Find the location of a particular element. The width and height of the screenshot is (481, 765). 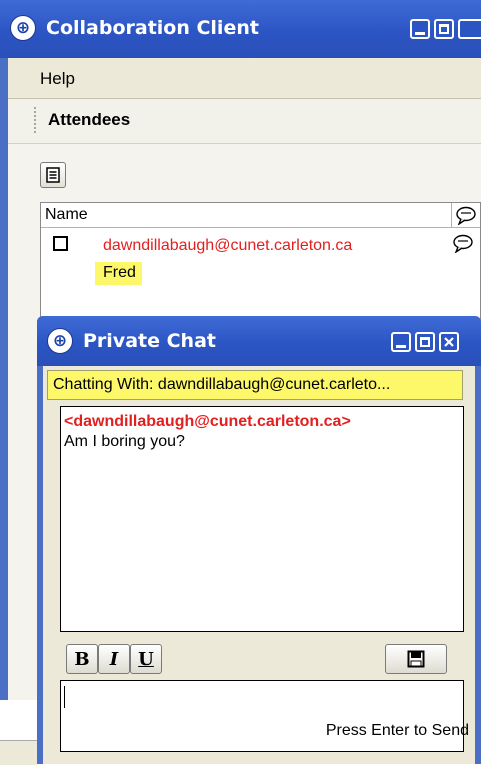

attendees-toolbar: Attendees is located at coordinates (244, 121).